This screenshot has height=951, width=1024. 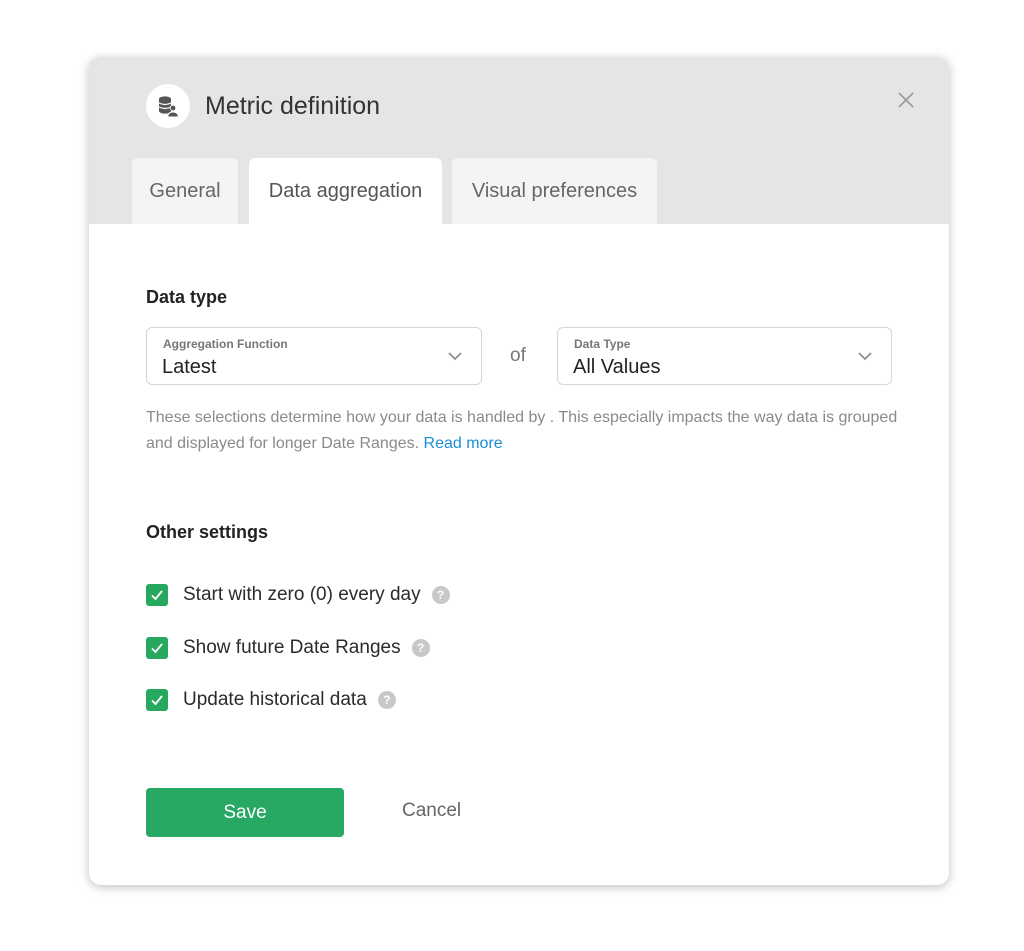 What do you see at coordinates (292, 648) in the screenshot?
I see `checkbox-label: Show future Date Ranges` at bounding box center [292, 648].